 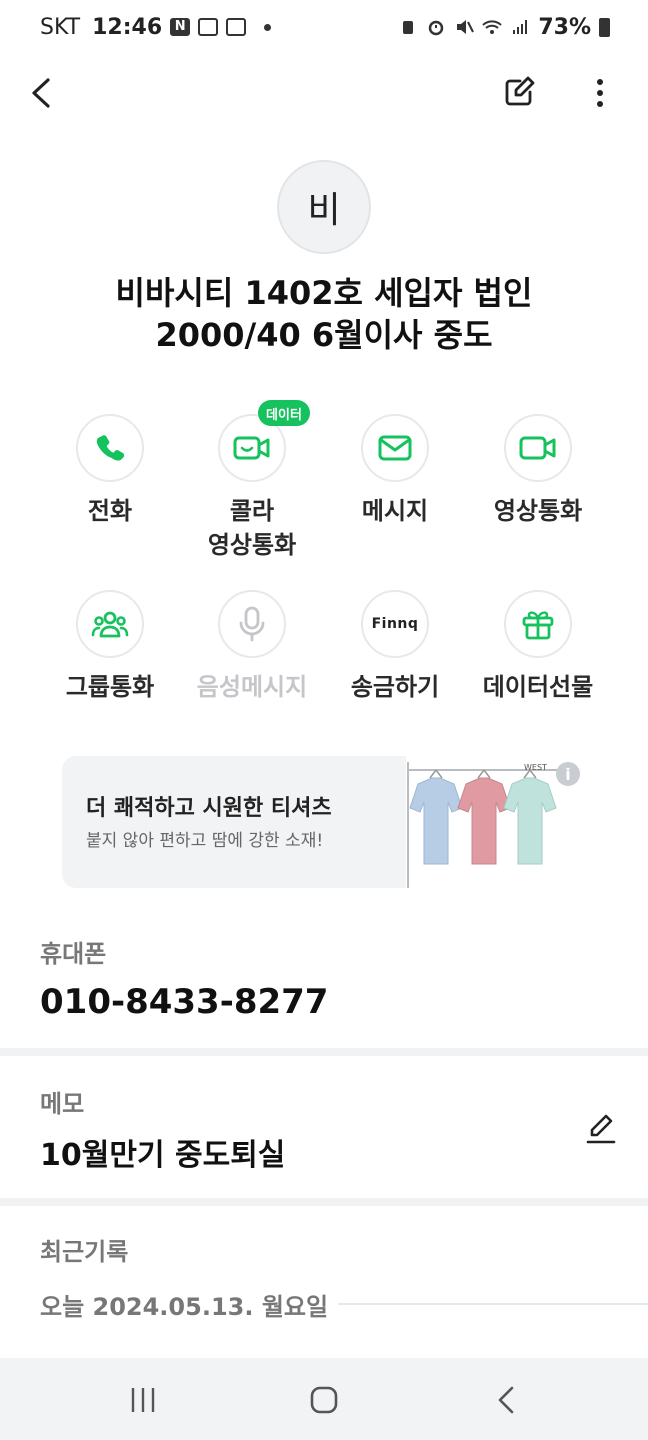 I want to click on system-nav-bar, so click(x=324, y=1399).